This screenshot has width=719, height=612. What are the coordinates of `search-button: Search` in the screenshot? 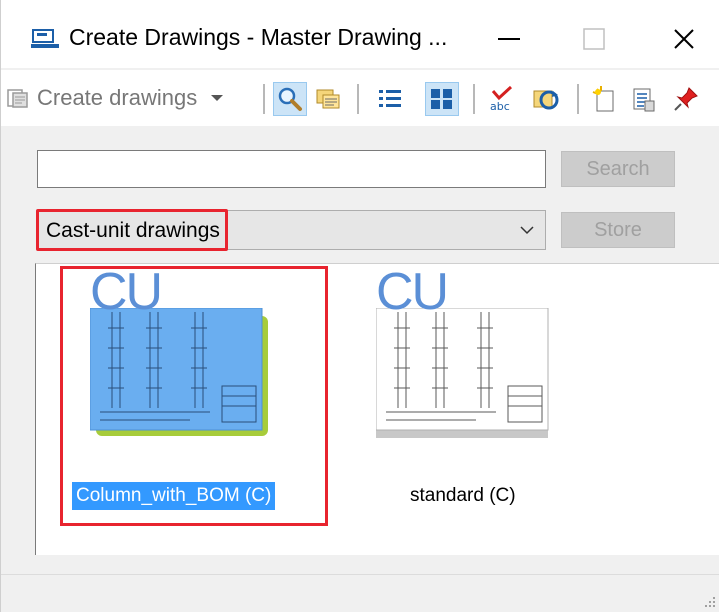 It's located at (618, 169).